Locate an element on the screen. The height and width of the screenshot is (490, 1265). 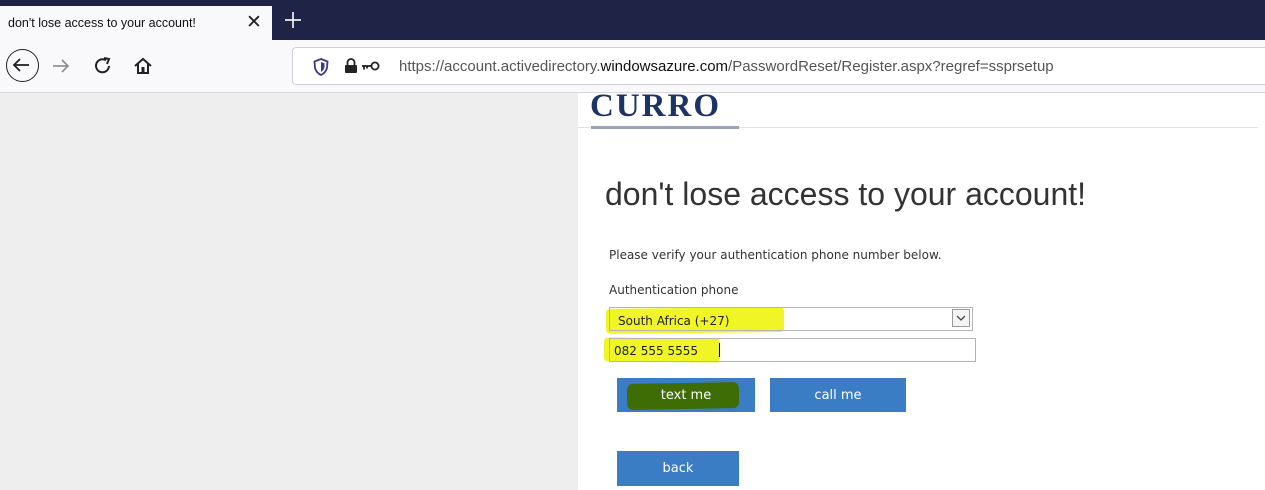
back-label: back is located at coordinates (678, 468).